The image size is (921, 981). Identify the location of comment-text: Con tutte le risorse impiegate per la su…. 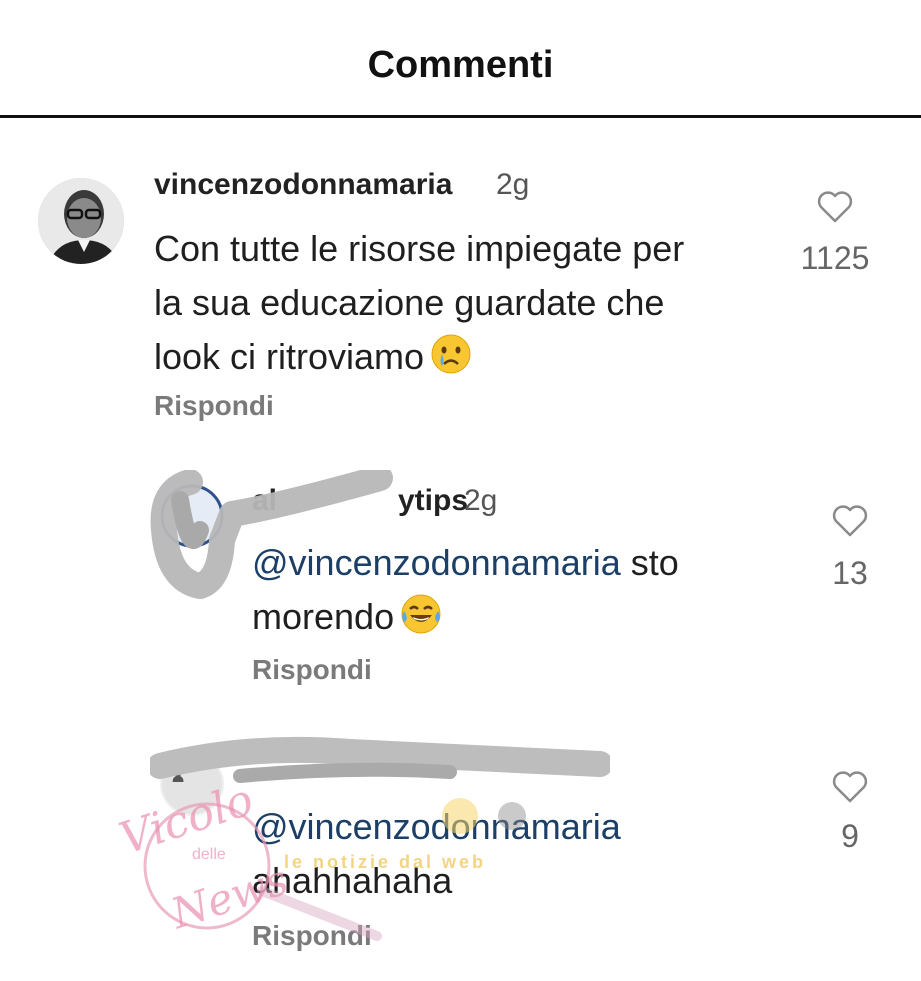
(419, 303).